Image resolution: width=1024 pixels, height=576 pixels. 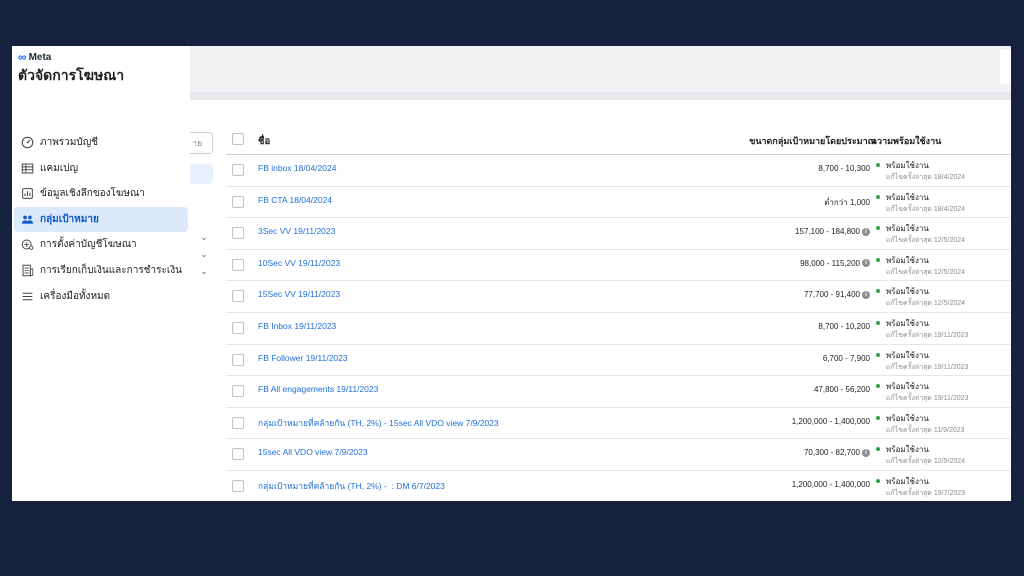 What do you see at coordinates (844, 168) in the screenshot?
I see `audience-size-value: 8,700 - 10,300` at bounding box center [844, 168].